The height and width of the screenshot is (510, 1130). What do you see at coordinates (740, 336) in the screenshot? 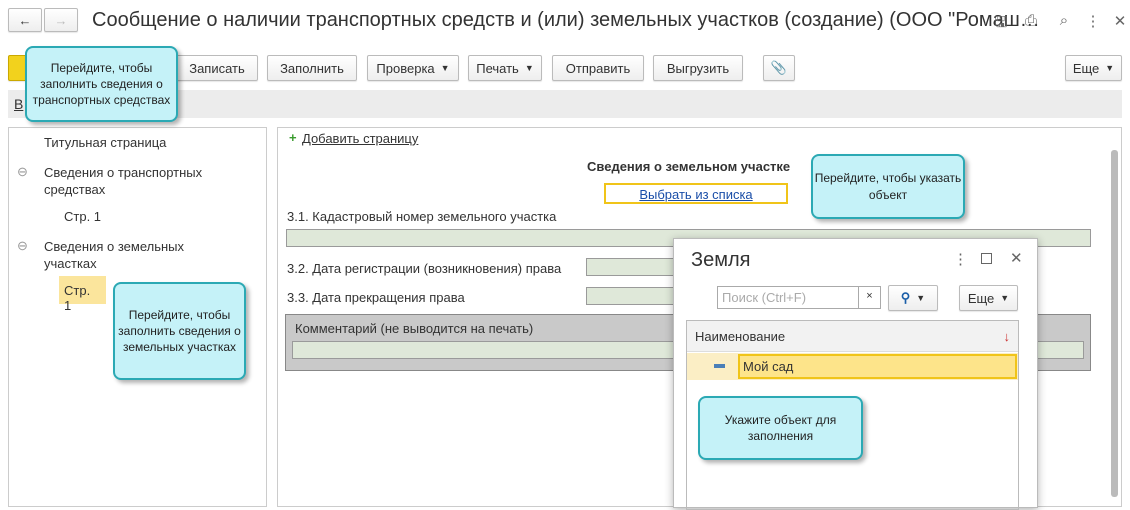
I see `column-name: Наименование` at bounding box center [740, 336].